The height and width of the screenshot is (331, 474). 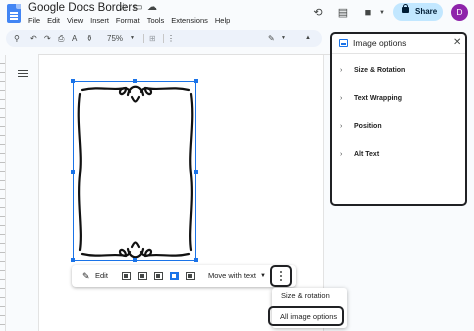 What do you see at coordinates (34, 20) in the screenshot?
I see `menu-file: File` at bounding box center [34, 20].